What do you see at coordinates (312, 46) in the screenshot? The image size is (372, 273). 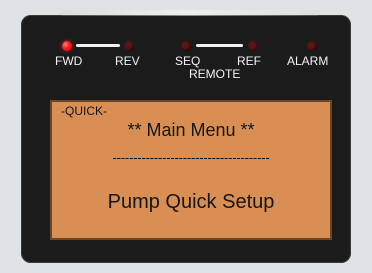 I see `alarm-led-icon` at bounding box center [312, 46].